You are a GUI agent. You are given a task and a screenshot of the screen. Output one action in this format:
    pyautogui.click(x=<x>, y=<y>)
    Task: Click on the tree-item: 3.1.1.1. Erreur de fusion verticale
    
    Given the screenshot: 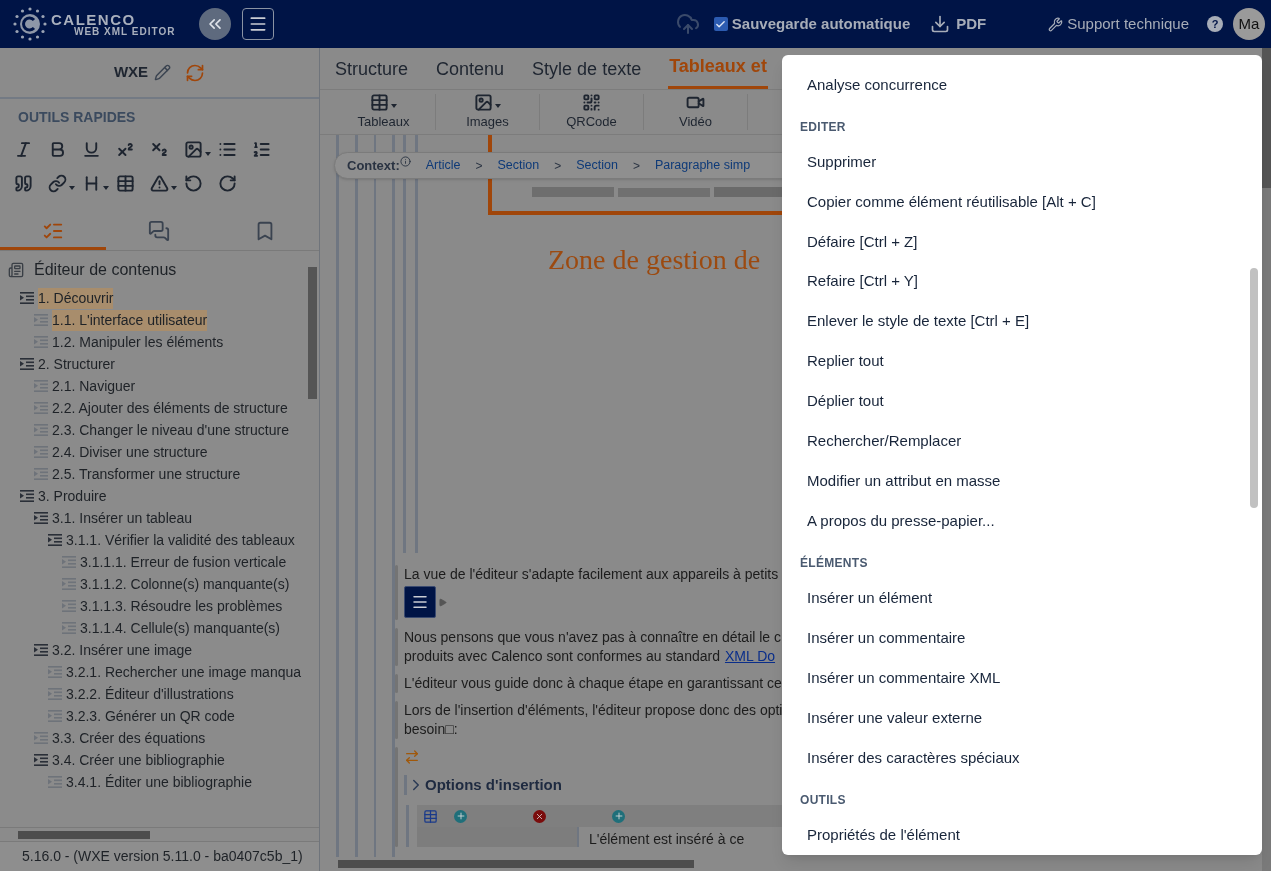 What is the action you would take?
    pyautogui.click(x=183, y=562)
    